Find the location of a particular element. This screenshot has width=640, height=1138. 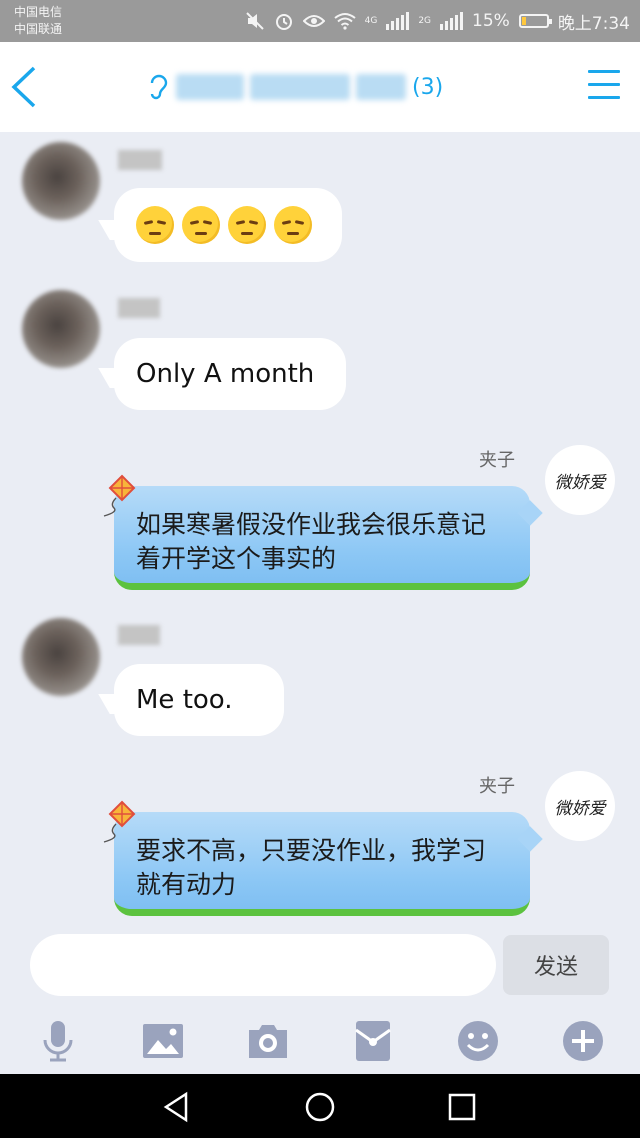

send-button: 发送 is located at coordinates (556, 965).